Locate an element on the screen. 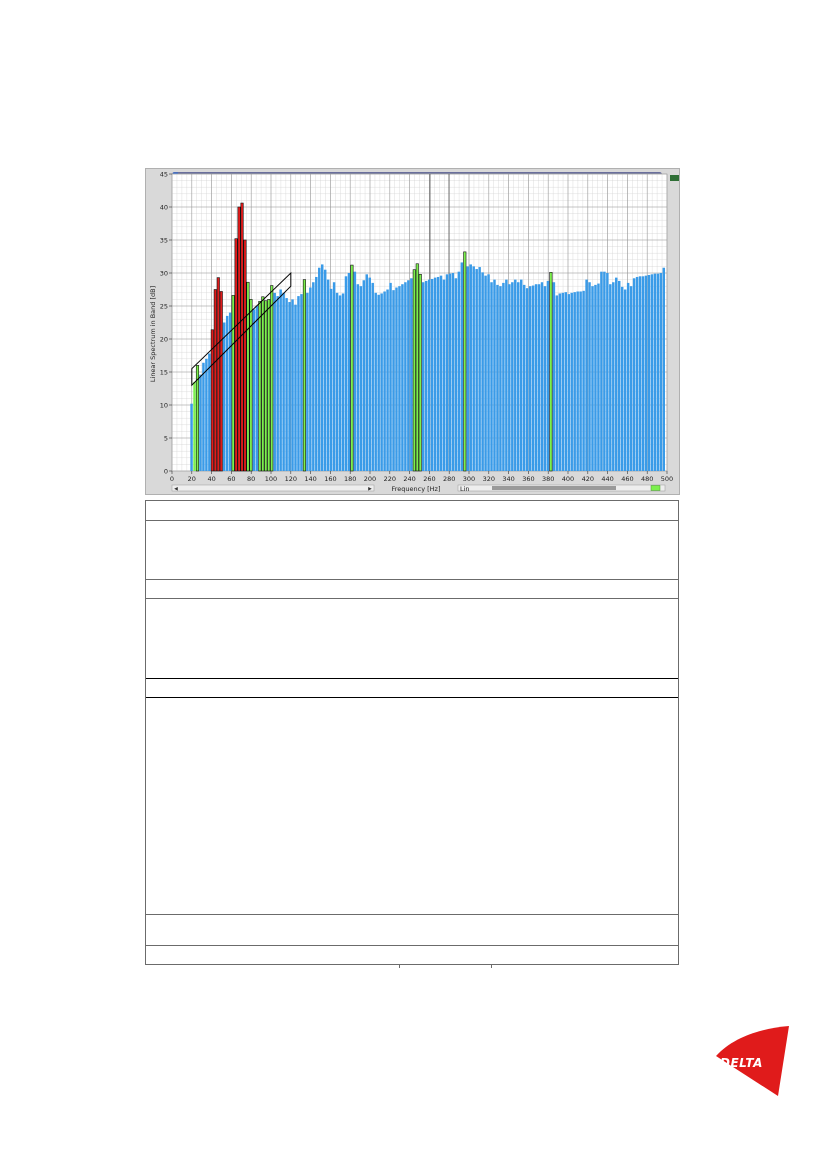 Image resolution: width=827 pixels, height=1169 pixels. x-tick-label: 200 is located at coordinates (370, 479).